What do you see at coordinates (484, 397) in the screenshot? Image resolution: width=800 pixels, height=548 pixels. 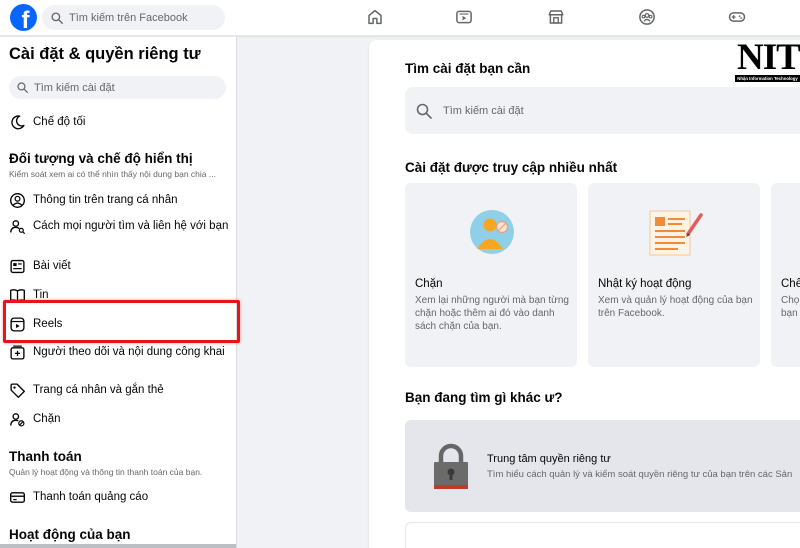 I see `other-search-heading: Bạn đang tìm gì khác ư?` at bounding box center [484, 397].